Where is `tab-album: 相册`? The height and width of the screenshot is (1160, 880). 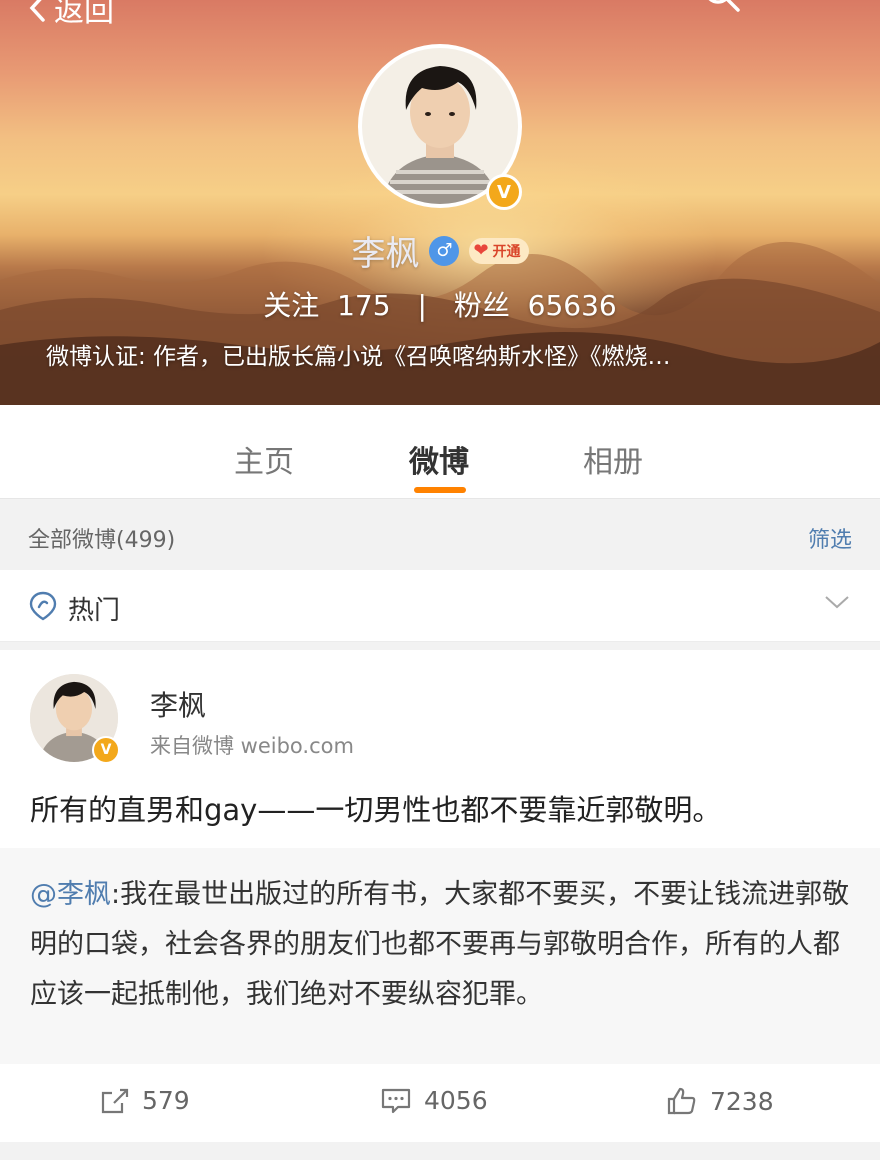 tab-album: 相册 is located at coordinates (613, 459).